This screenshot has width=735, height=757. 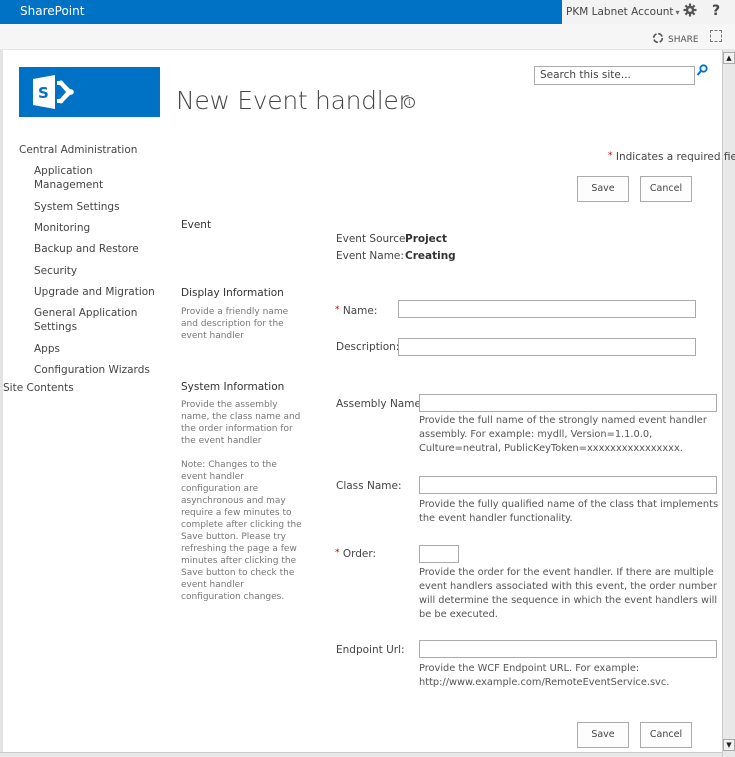 I want to click on focus-mode-icon, so click(x=716, y=36).